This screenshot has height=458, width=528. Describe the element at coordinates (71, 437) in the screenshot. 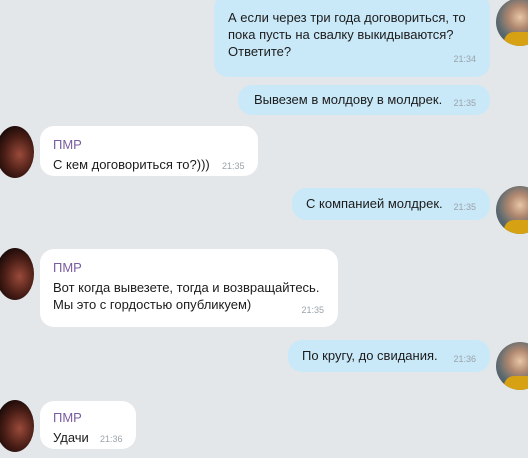

I see `message-text: Удачи` at that location.